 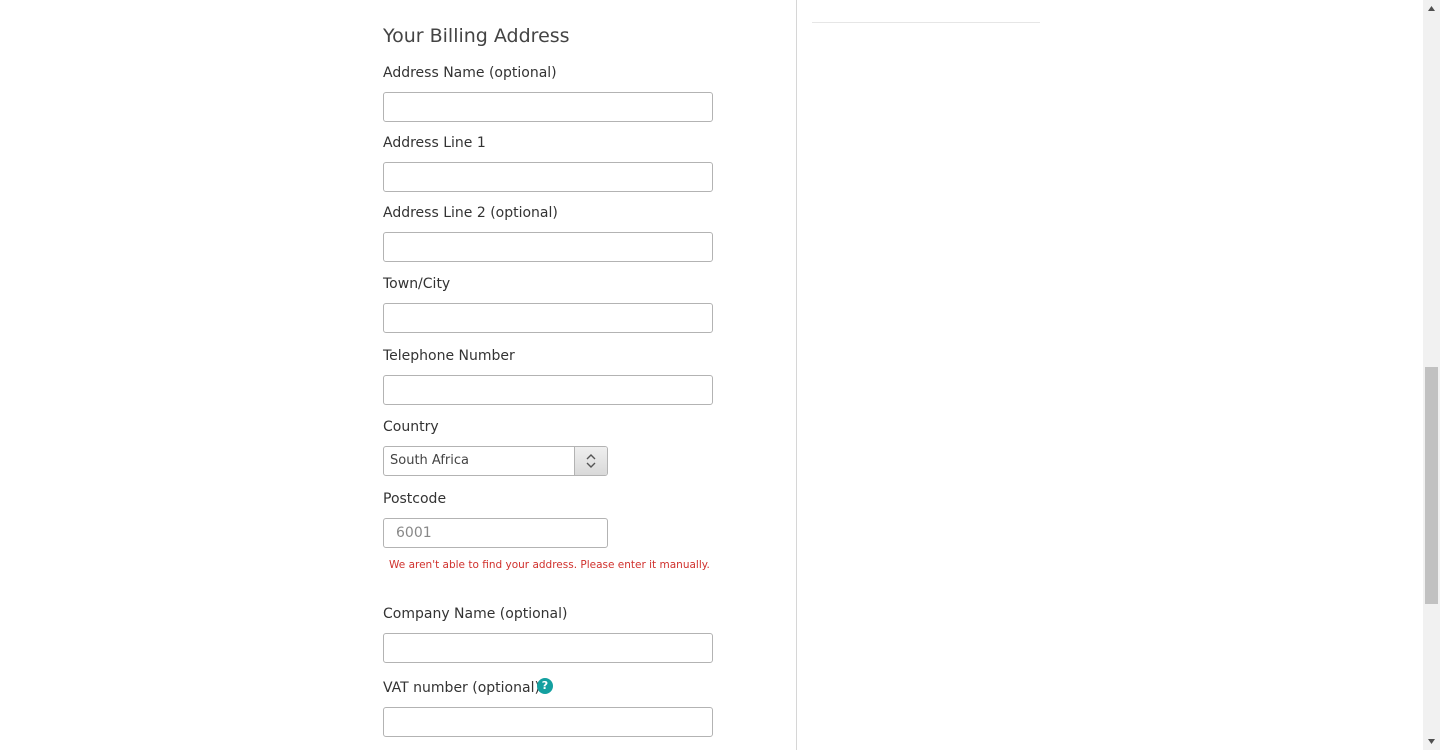 I want to click on scroll-up-button, so click(x=1431, y=8).